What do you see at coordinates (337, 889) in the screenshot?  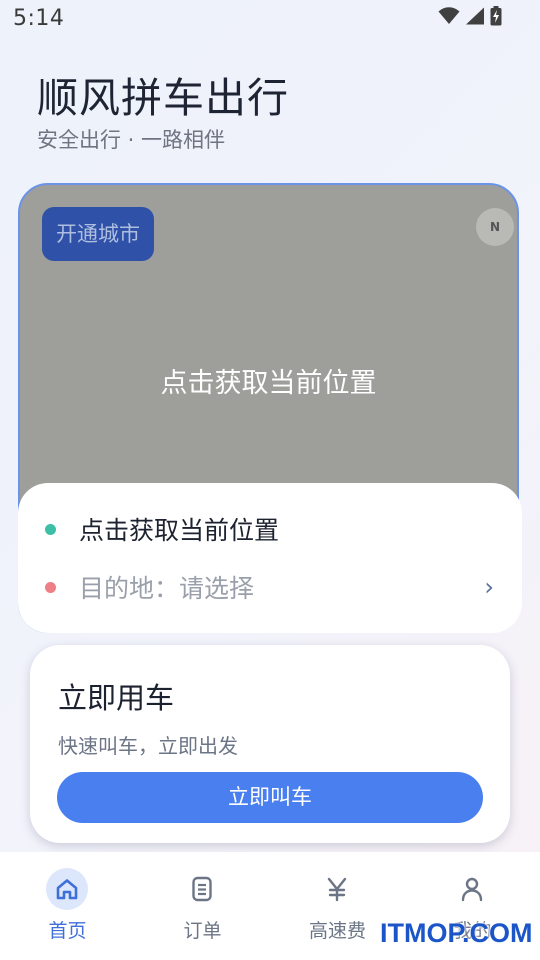 I see `yen-icon` at bounding box center [337, 889].